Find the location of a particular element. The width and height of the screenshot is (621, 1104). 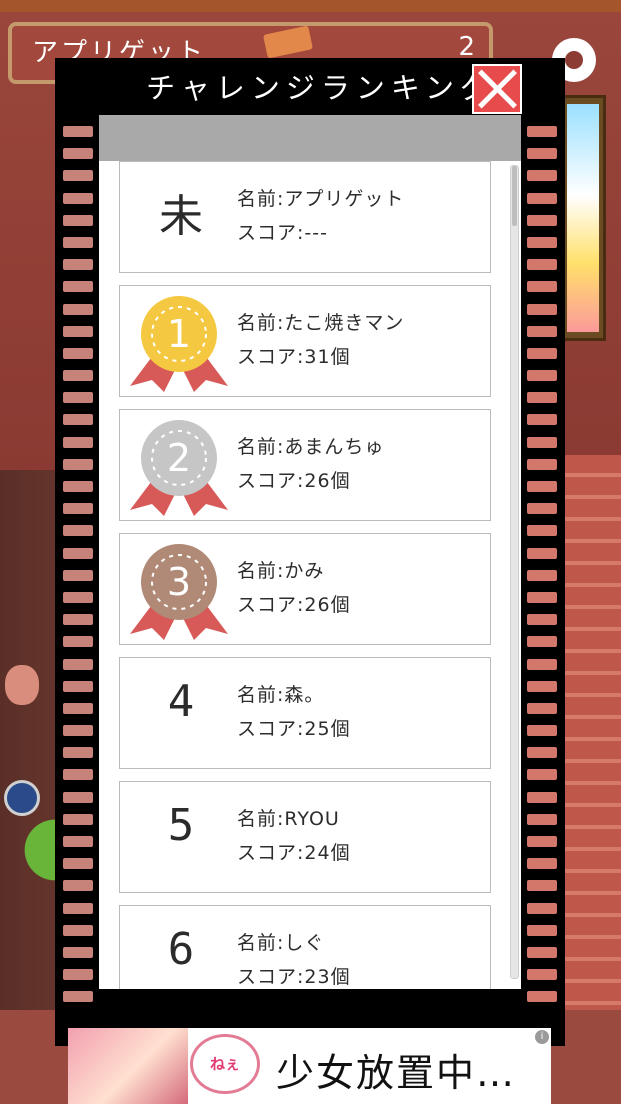

film-perforations-right is located at coordinates (542, 576).